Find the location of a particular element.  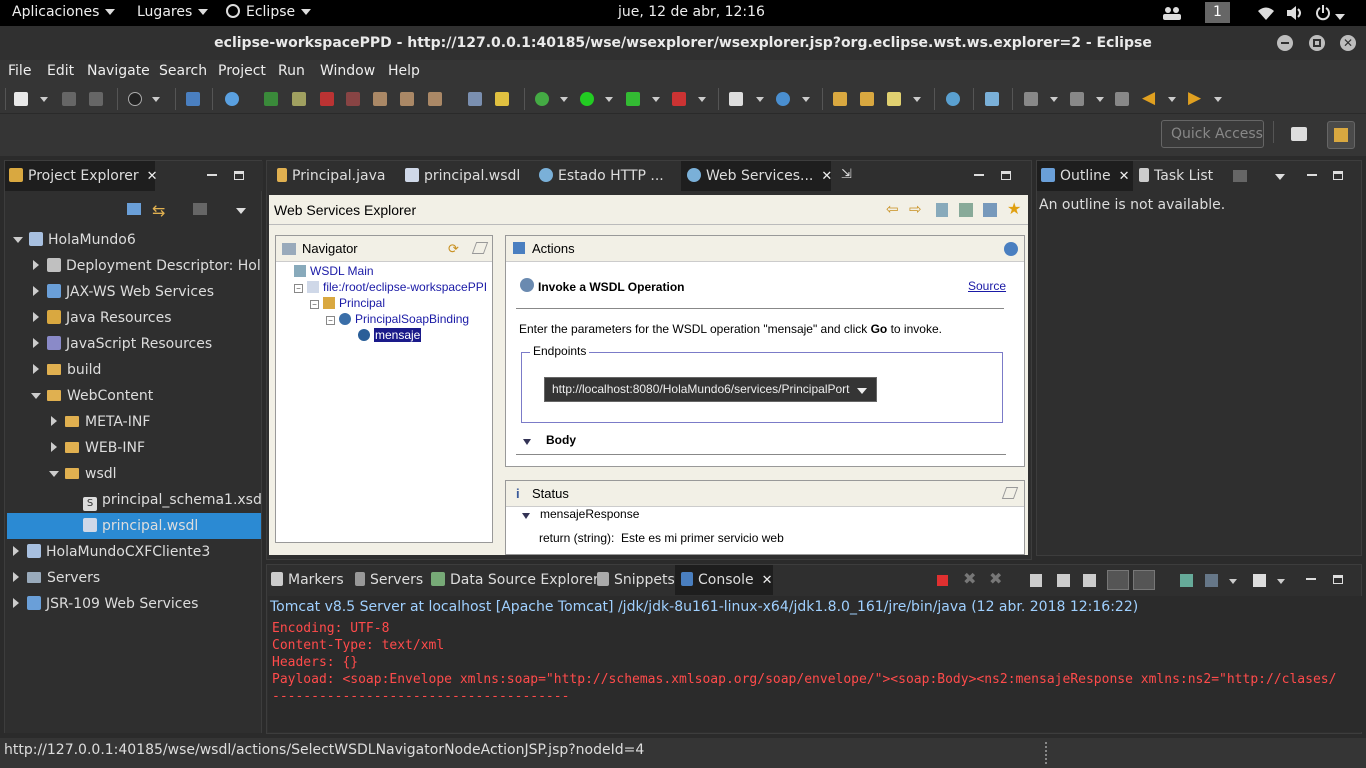

filter-icon is located at coordinates (200, 209).